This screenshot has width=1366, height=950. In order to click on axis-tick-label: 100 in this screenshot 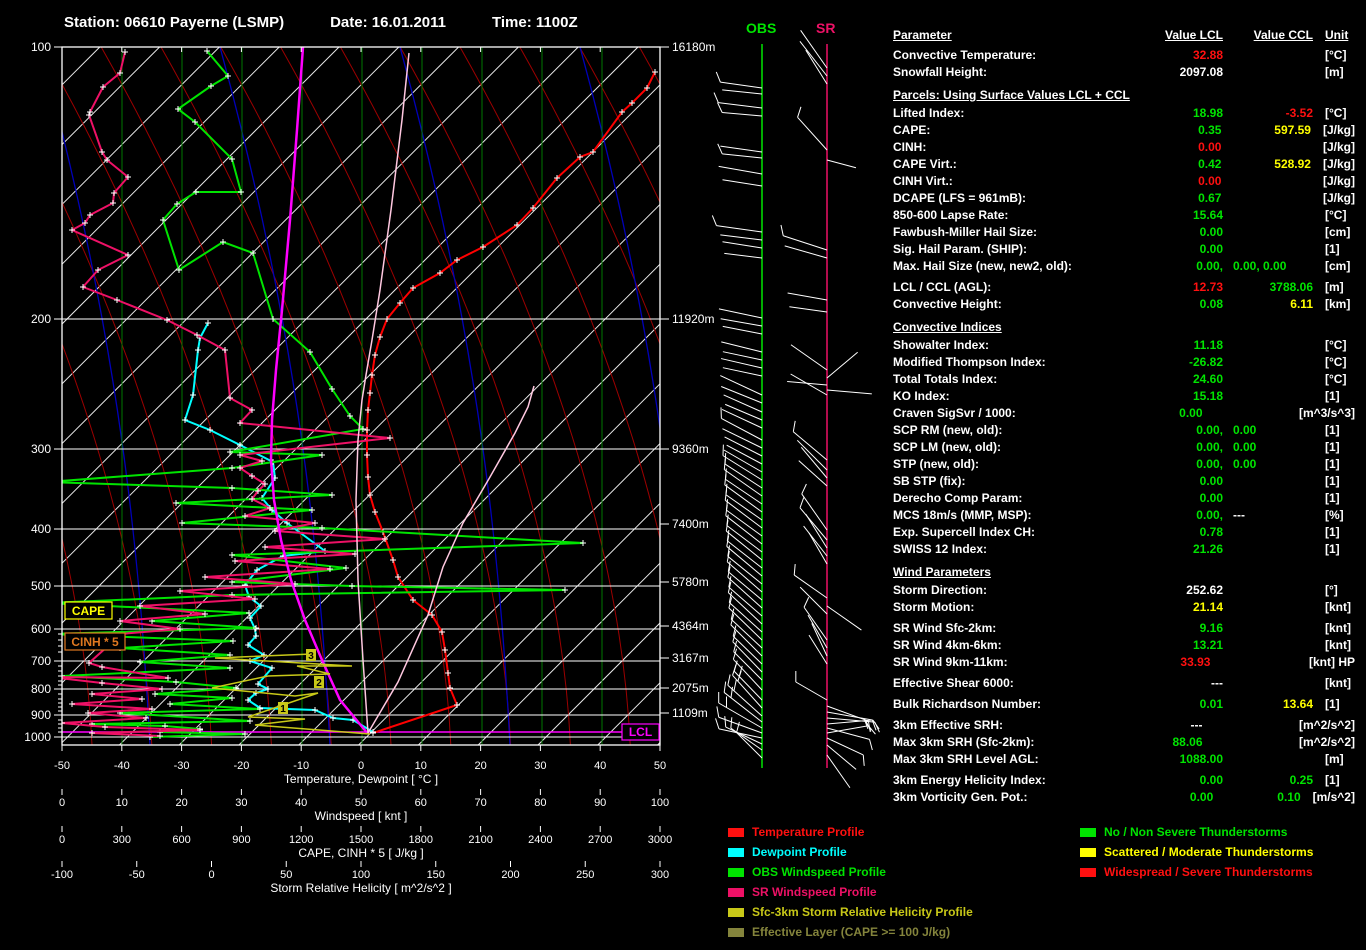, I will do `click(361, 875)`.